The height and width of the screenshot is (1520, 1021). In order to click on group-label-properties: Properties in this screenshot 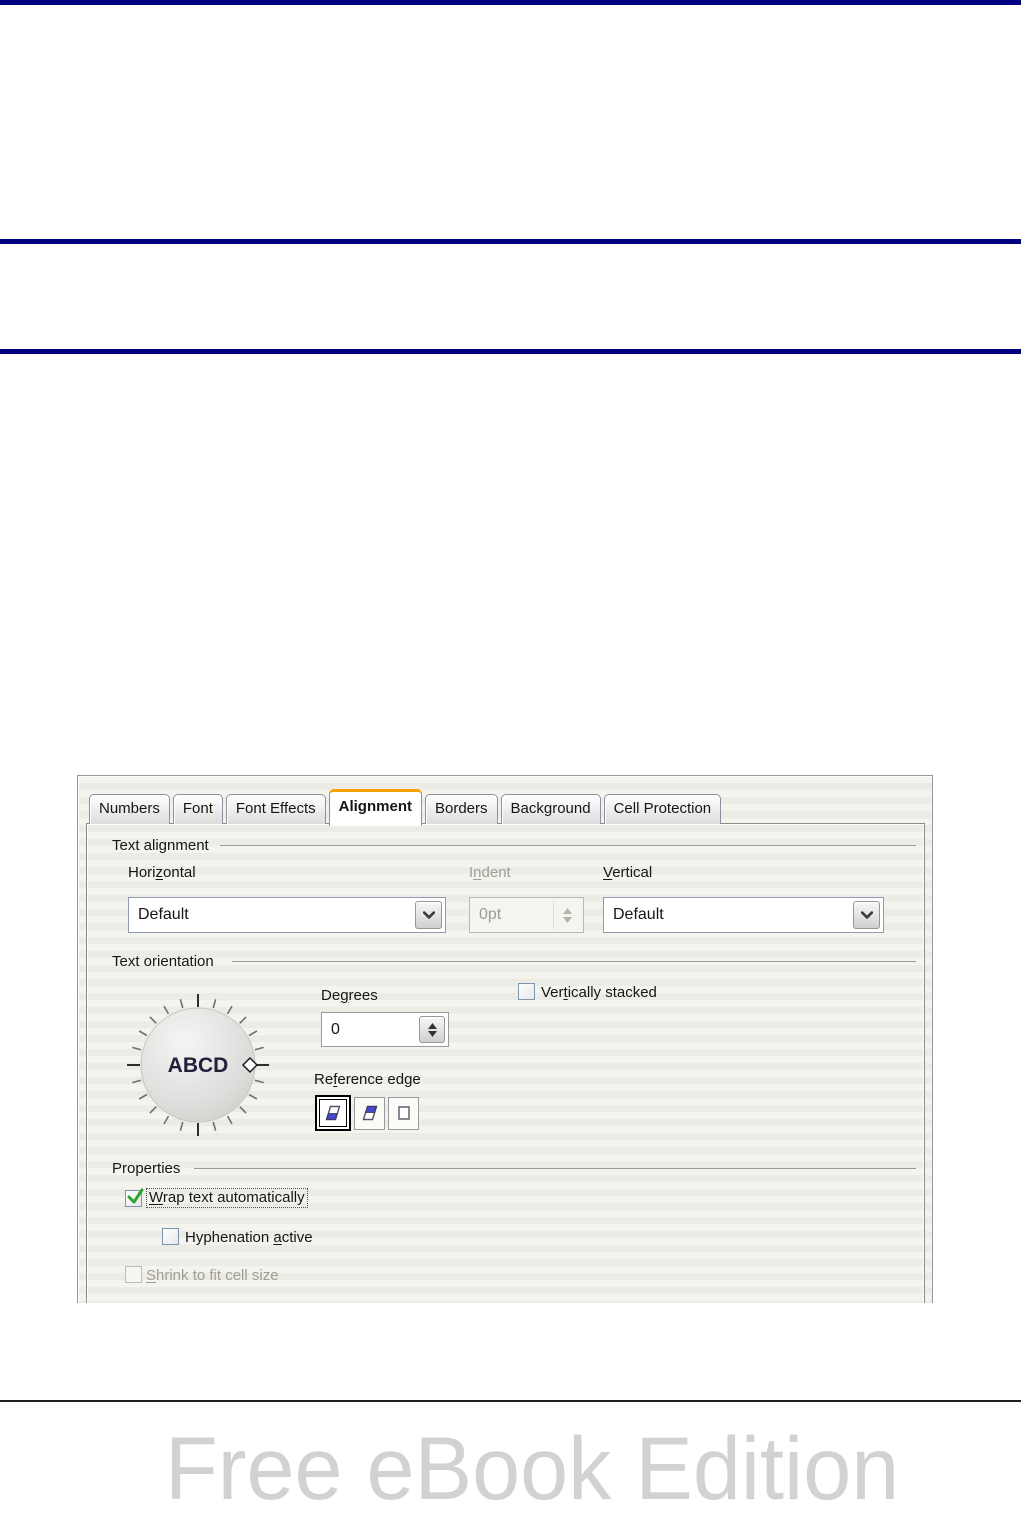, I will do `click(146, 1168)`.